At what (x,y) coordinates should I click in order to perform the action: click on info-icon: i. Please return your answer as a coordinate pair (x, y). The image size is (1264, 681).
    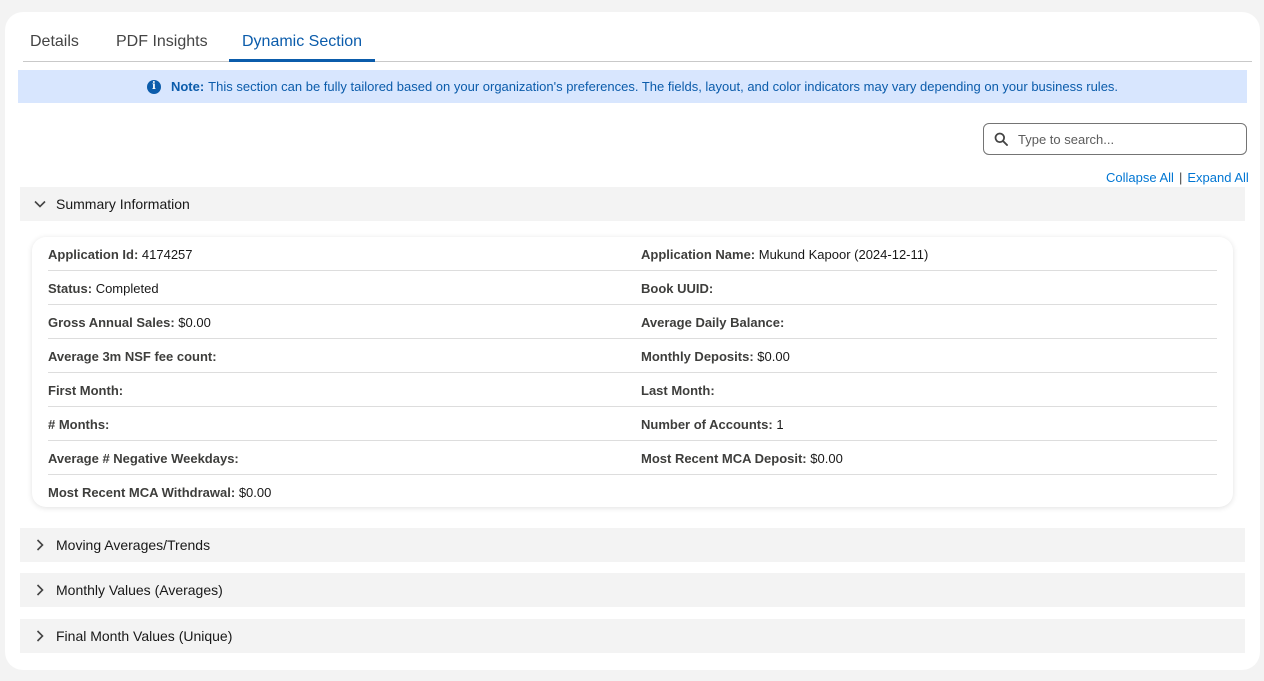
    Looking at the image, I should click on (153, 86).